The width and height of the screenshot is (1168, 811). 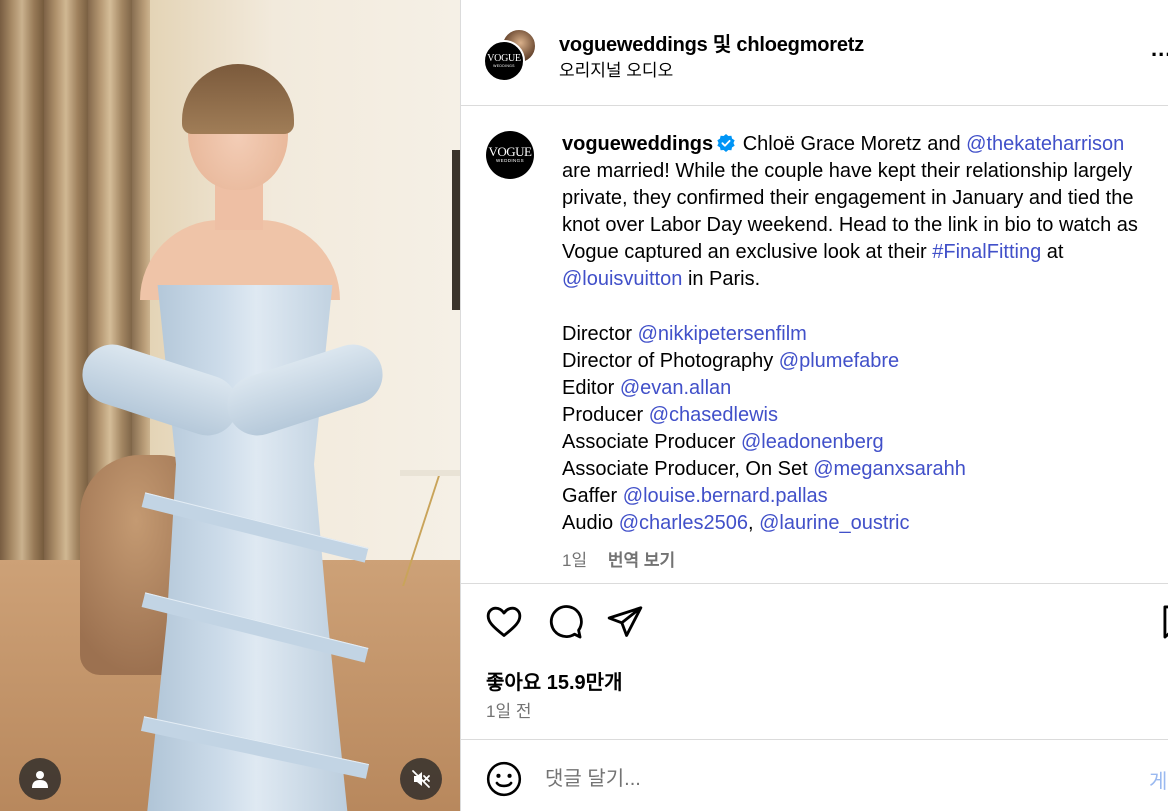 I want to click on mention-link: @thekateharrison, so click(x=1045, y=144).